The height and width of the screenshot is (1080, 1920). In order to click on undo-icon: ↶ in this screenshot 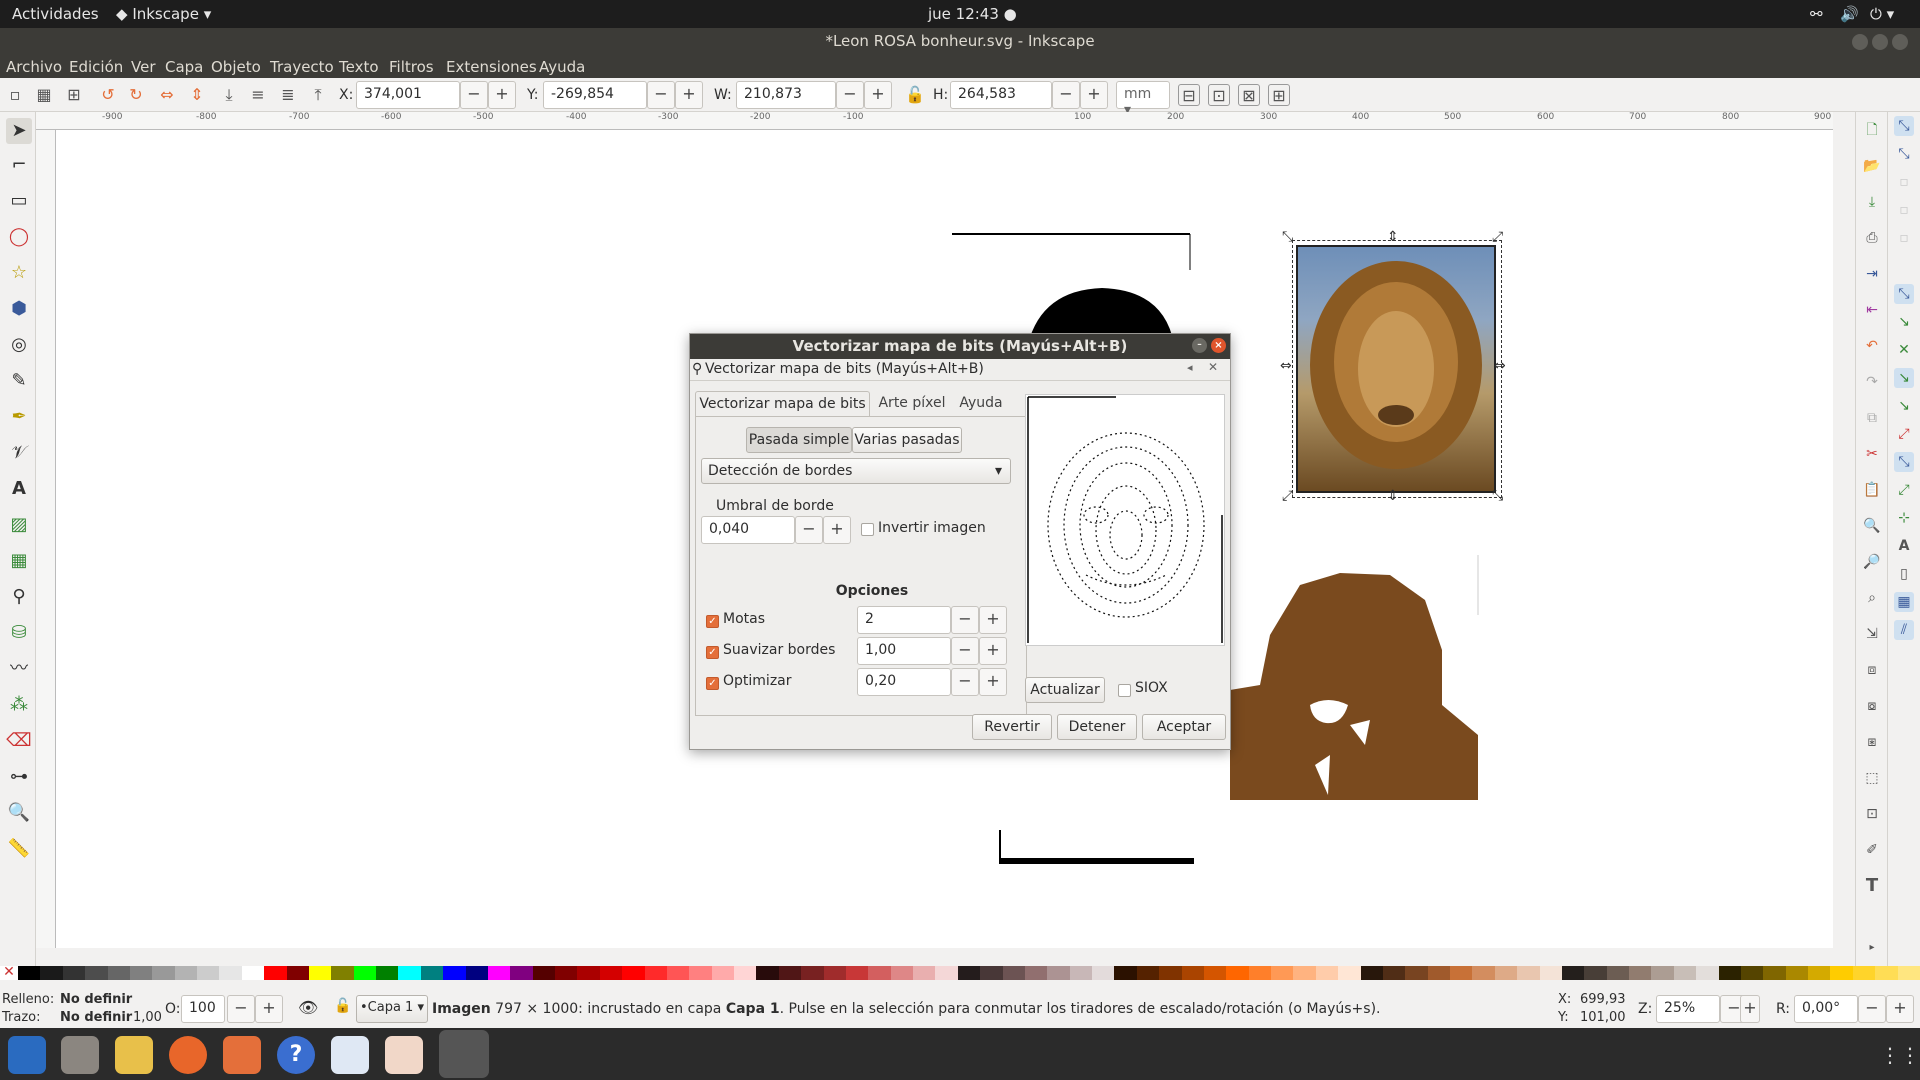, I will do `click(1872, 346)`.